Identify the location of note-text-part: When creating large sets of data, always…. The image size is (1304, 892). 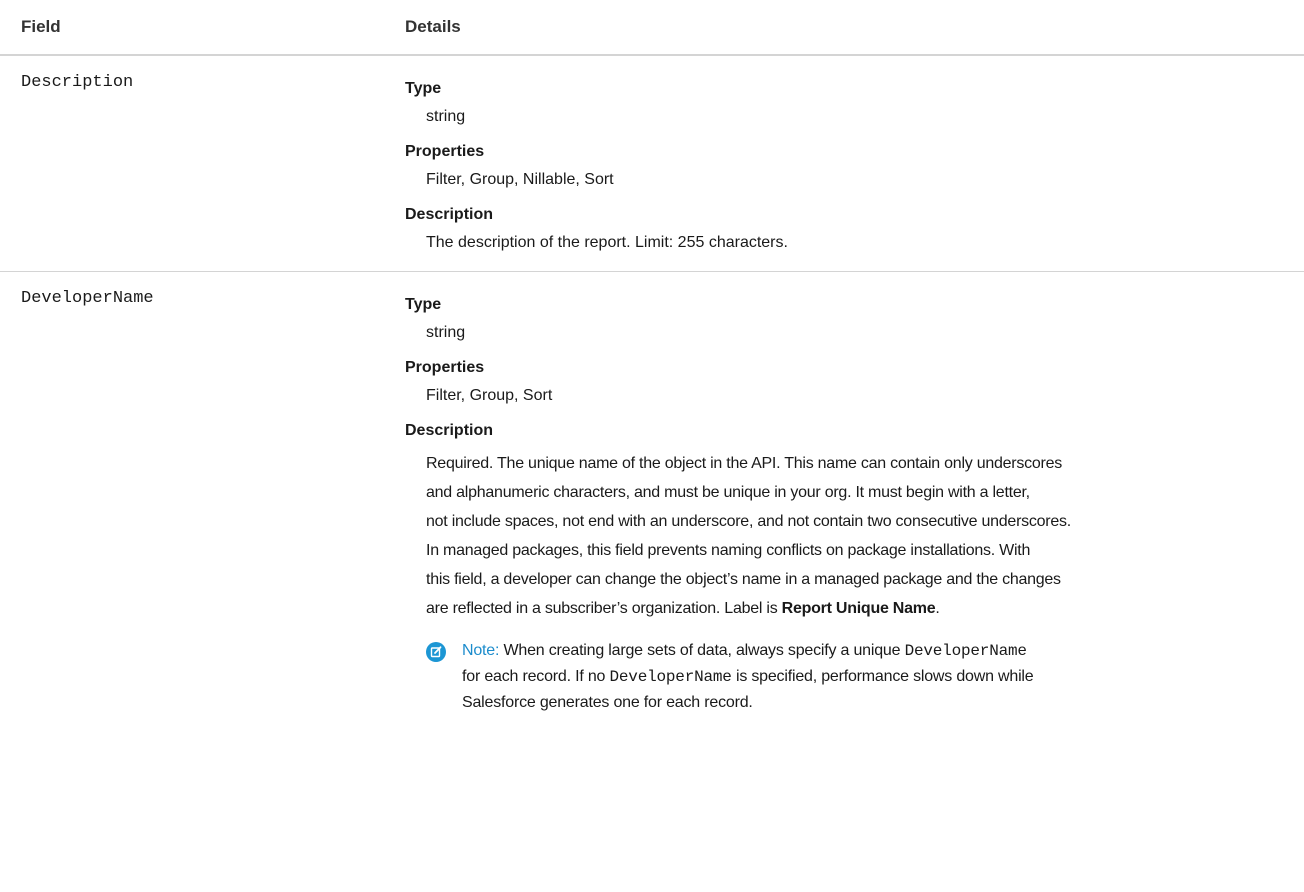
(702, 650).